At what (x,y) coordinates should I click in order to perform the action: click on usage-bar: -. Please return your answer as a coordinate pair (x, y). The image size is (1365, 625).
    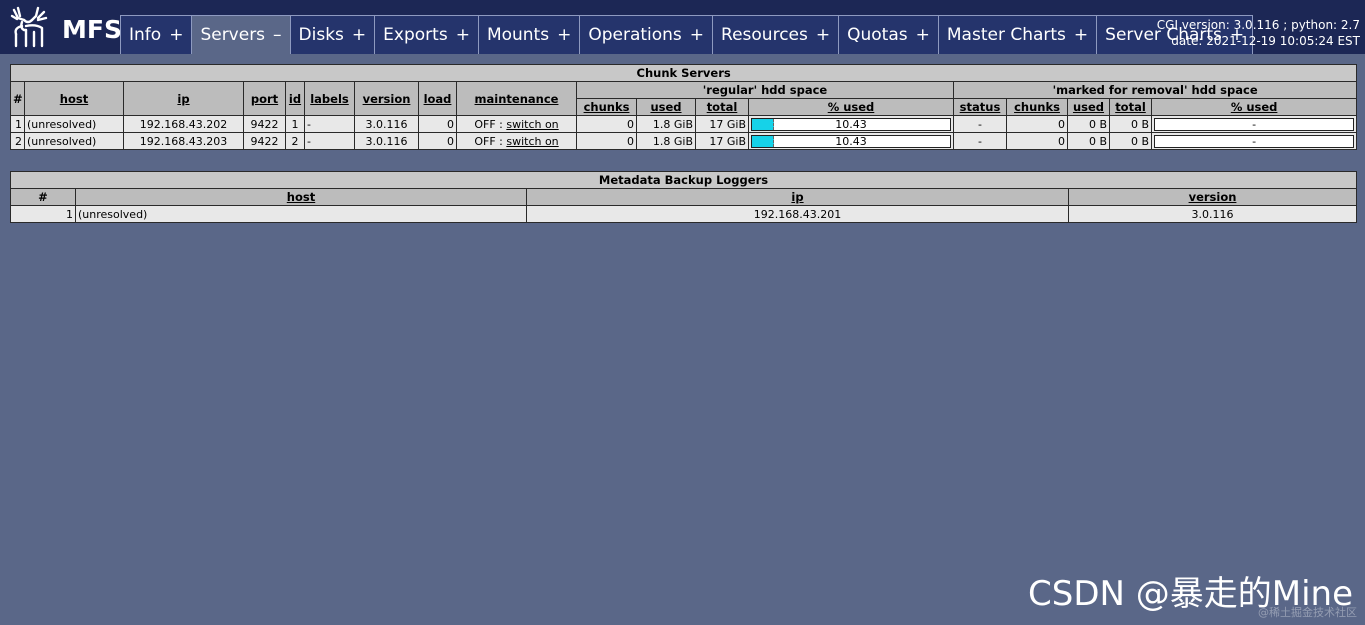
    Looking at the image, I should click on (1254, 141).